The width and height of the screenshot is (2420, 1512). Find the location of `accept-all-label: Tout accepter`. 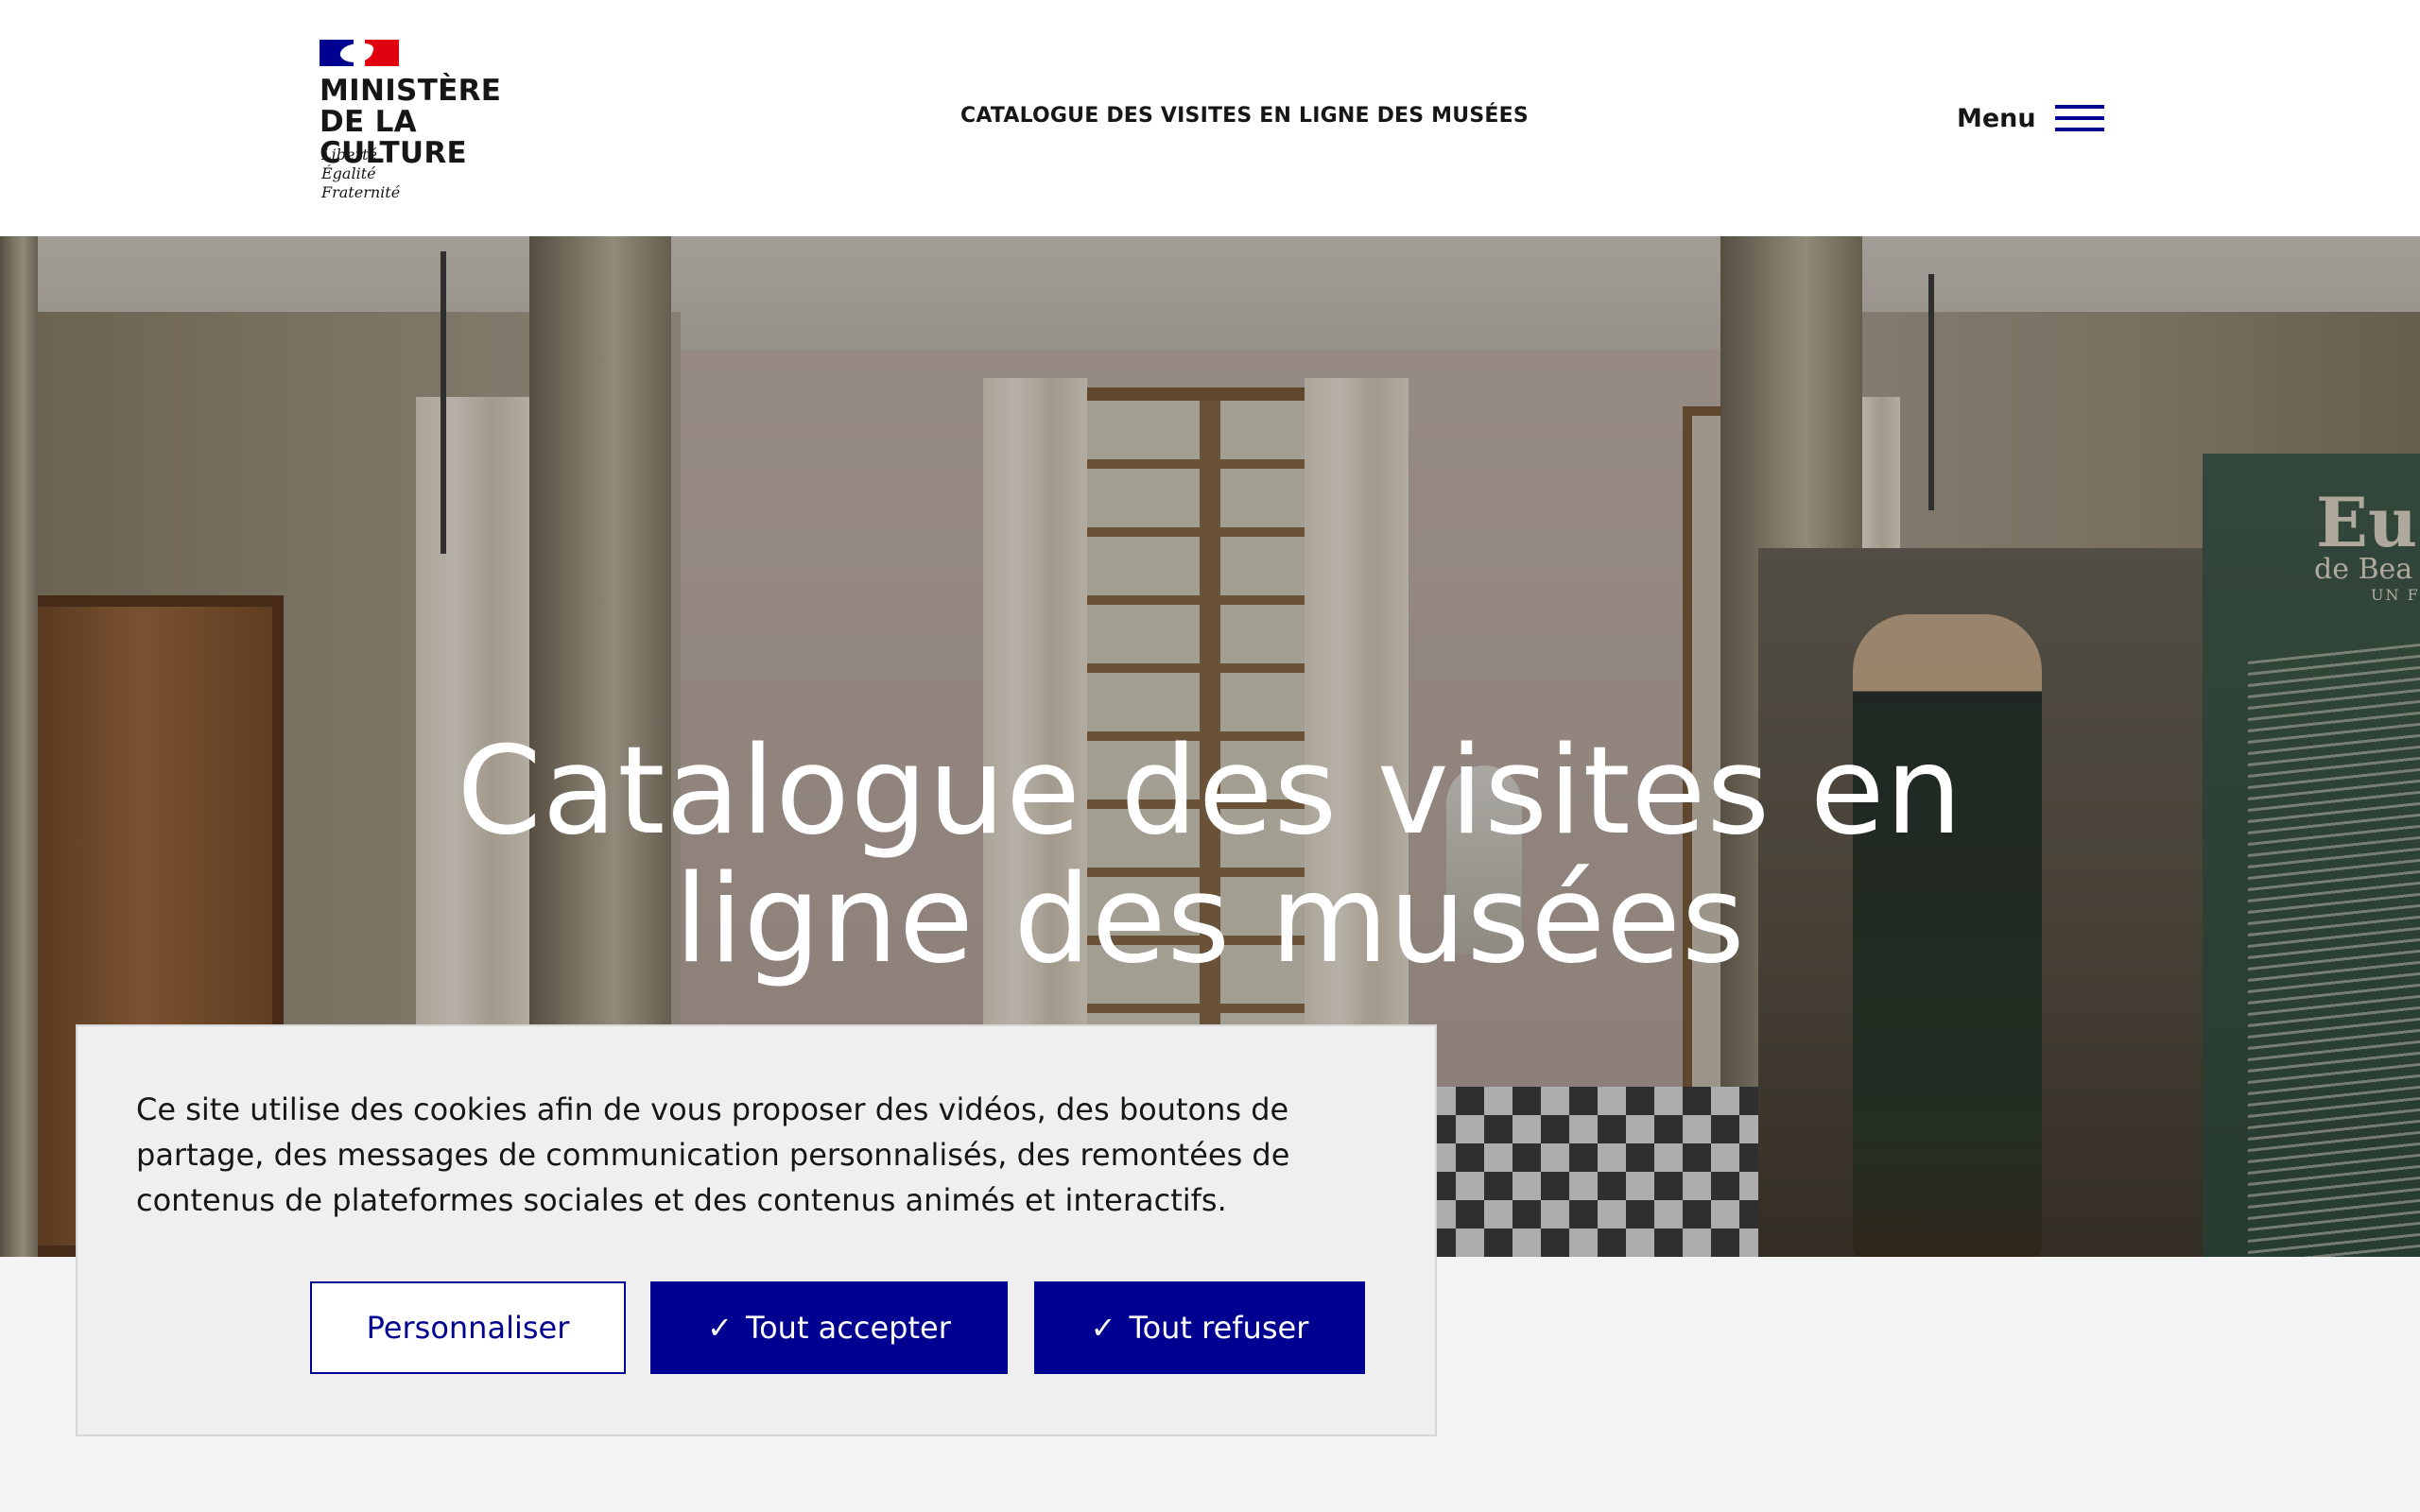

accept-all-label: Tout accepter is located at coordinates (848, 1328).